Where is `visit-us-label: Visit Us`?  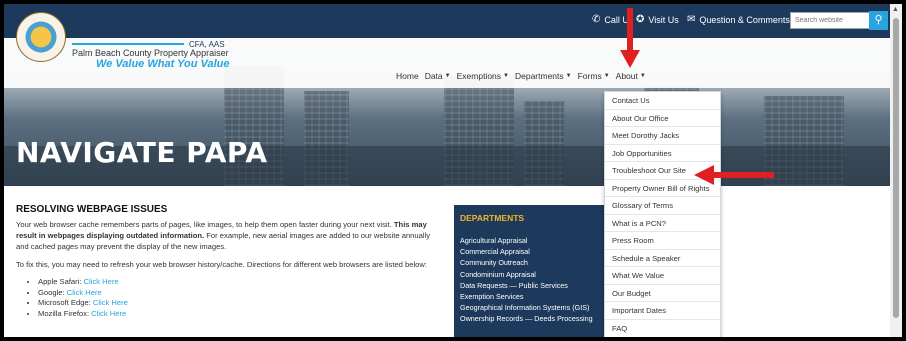 visit-us-label: Visit Us is located at coordinates (663, 19).